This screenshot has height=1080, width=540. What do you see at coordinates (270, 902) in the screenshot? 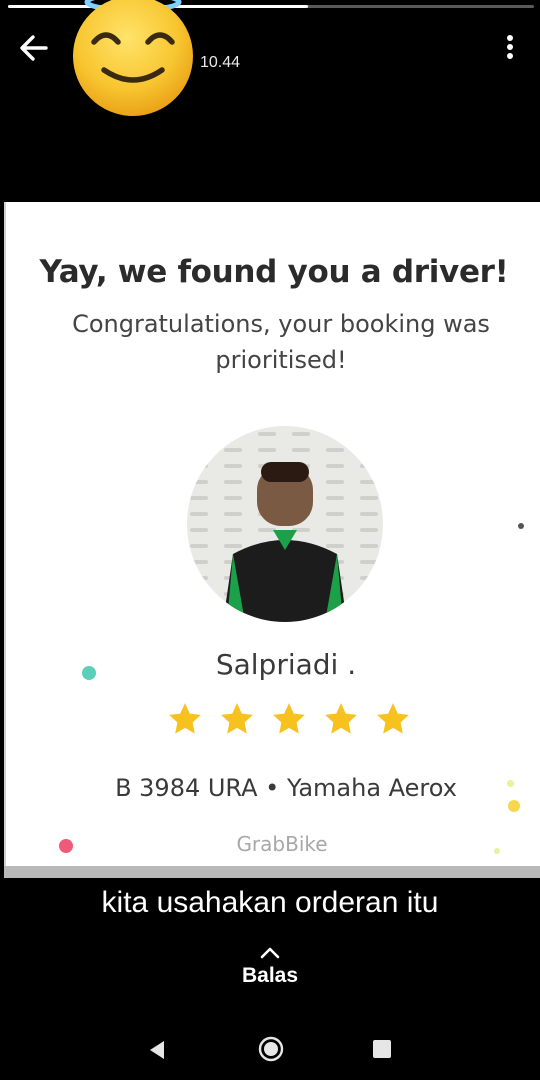
I see `status-caption: kita usahakan orderan itu` at bounding box center [270, 902].